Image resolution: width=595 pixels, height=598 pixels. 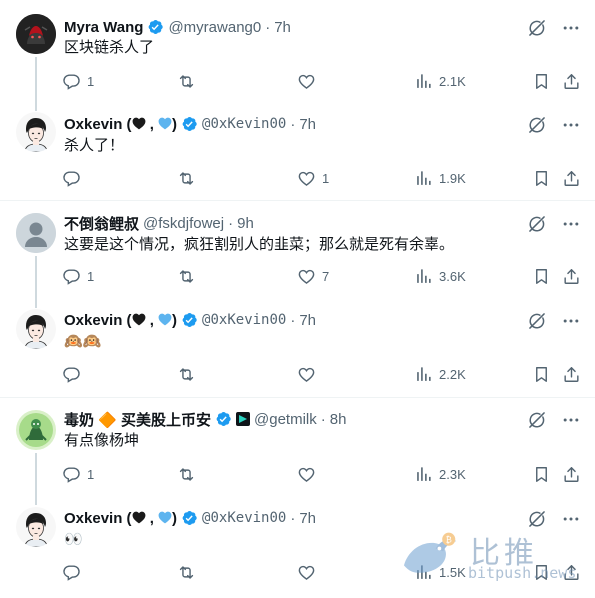 I want to click on display-name: 毒奶 🔶 买美股上币安, so click(x=137, y=419).